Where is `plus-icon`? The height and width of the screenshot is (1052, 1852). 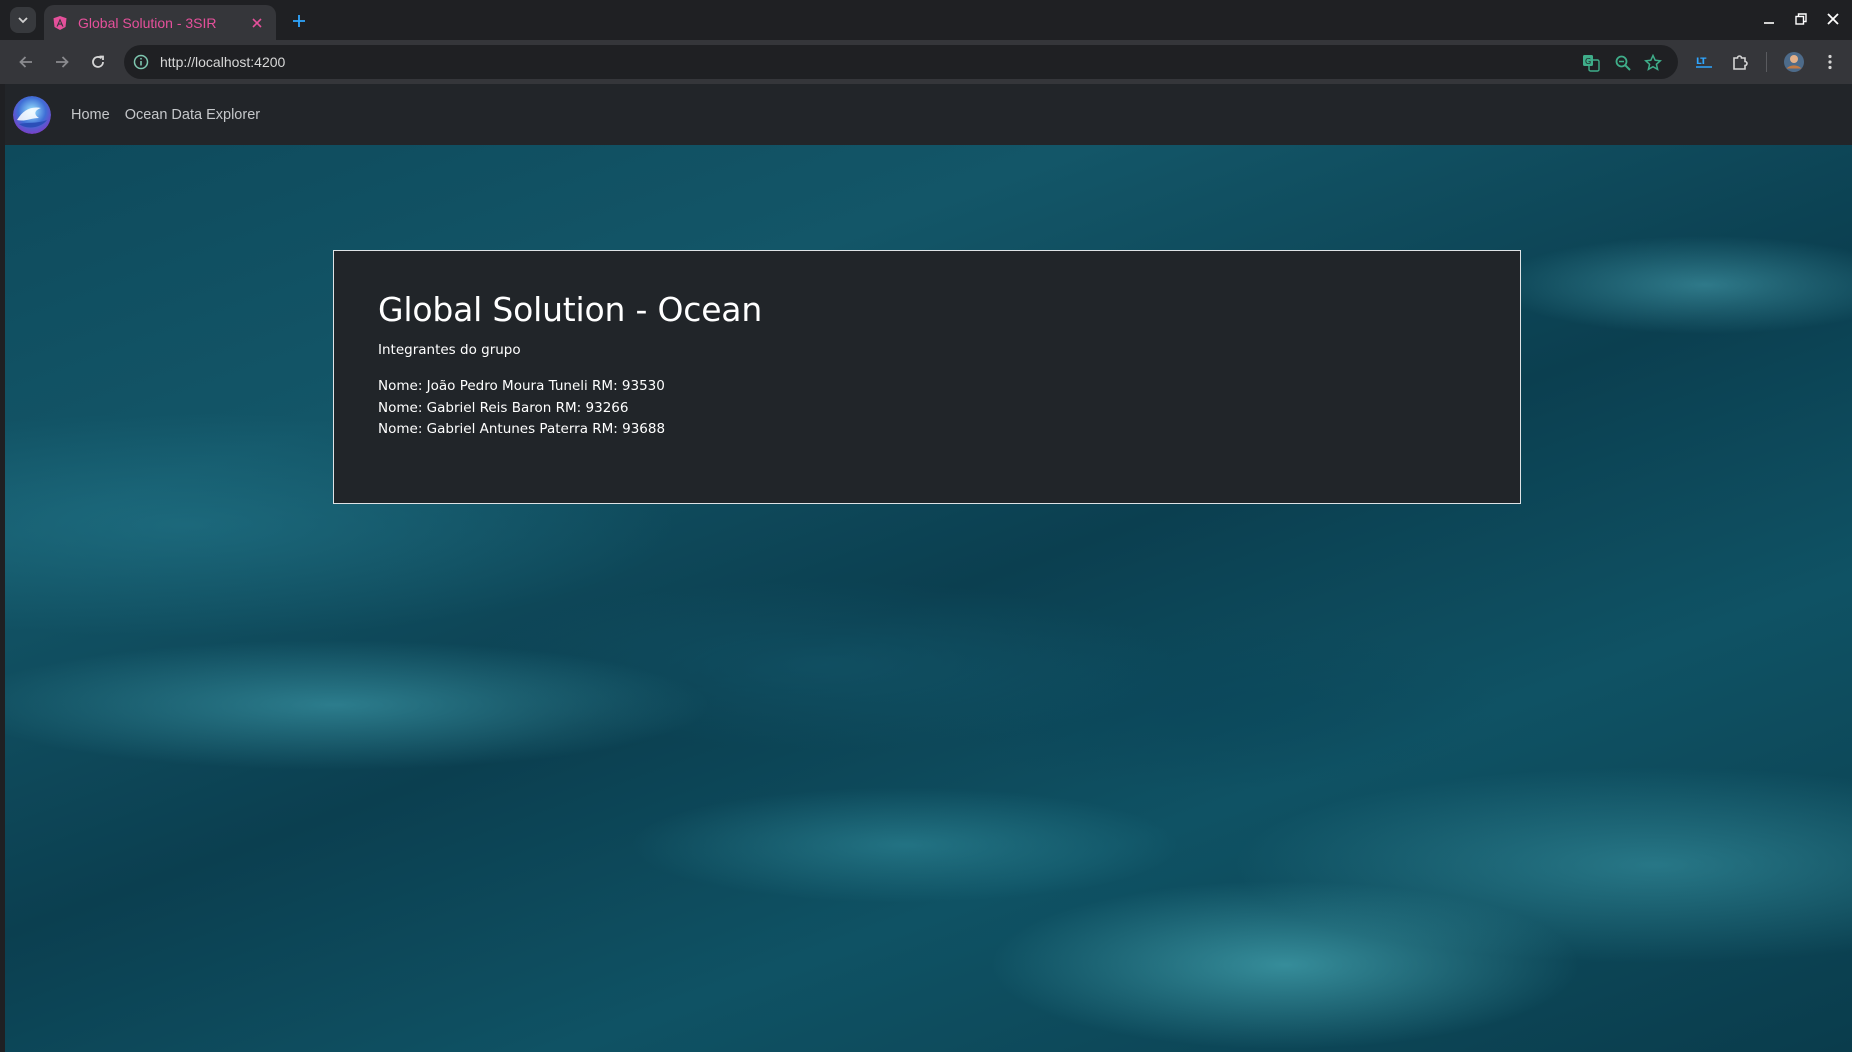
plus-icon is located at coordinates (299, 21).